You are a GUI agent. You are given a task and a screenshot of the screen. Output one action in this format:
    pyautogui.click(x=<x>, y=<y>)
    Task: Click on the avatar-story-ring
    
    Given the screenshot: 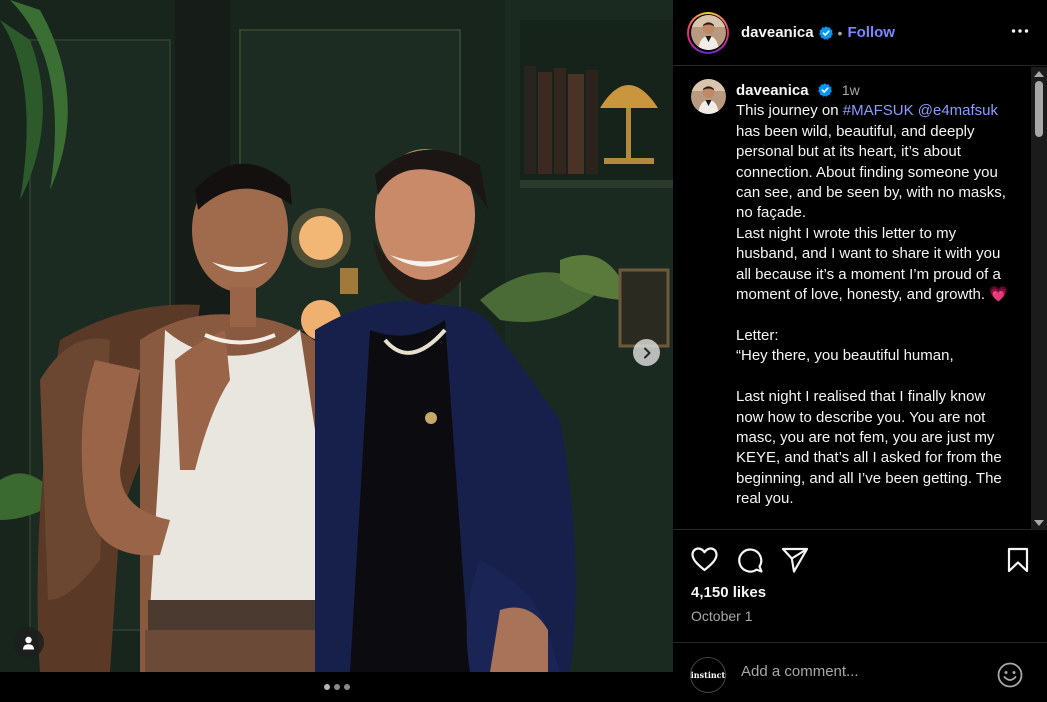 What is the action you would take?
    pyautogui.click(x=708, y=32)
    